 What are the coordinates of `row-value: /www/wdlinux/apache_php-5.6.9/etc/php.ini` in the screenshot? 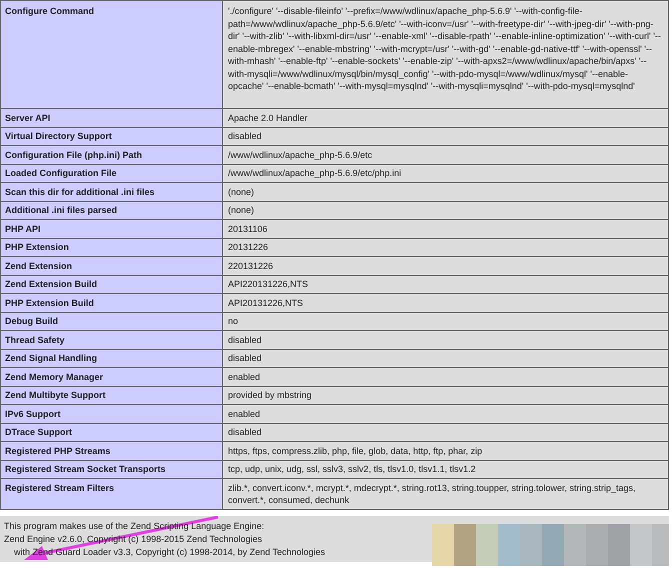 It's located at (445, 173).